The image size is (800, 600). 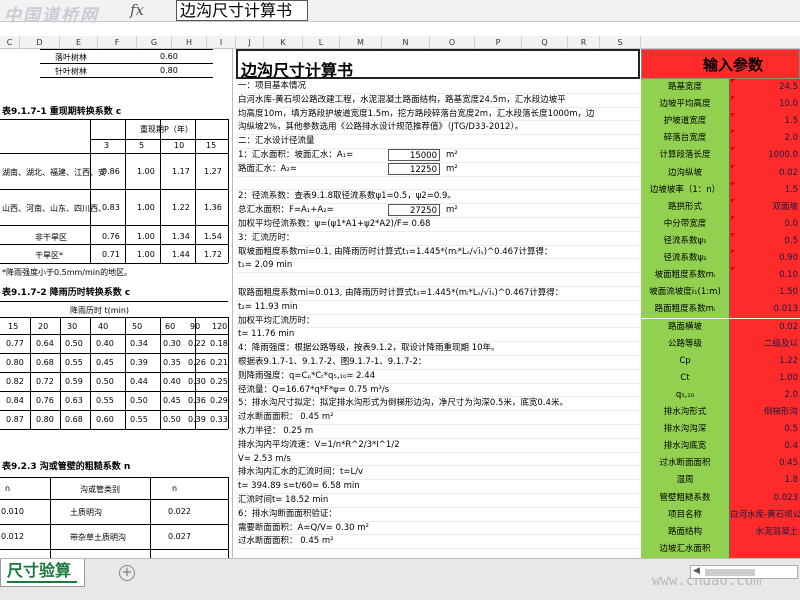 I want to click on scroll-thumb, so click(x=730, y=572).